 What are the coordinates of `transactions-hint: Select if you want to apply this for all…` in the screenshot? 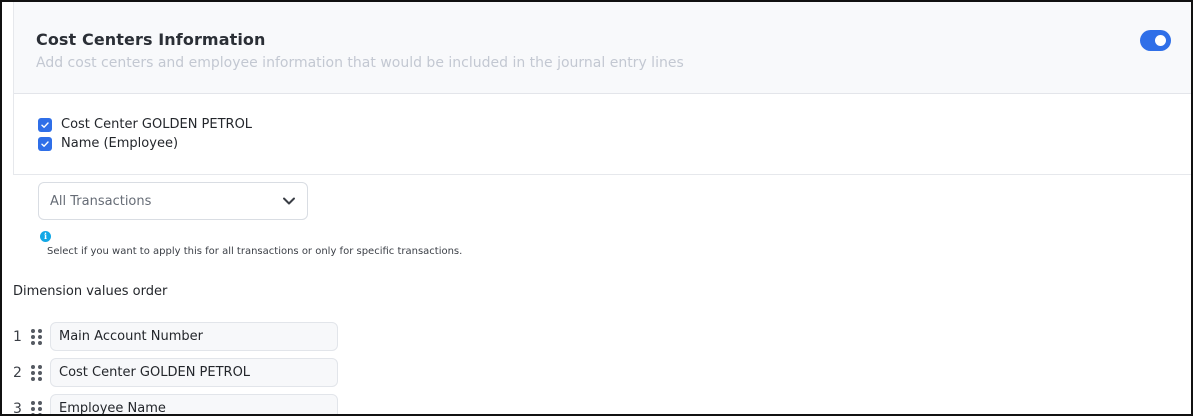 It's located at (255, 251).